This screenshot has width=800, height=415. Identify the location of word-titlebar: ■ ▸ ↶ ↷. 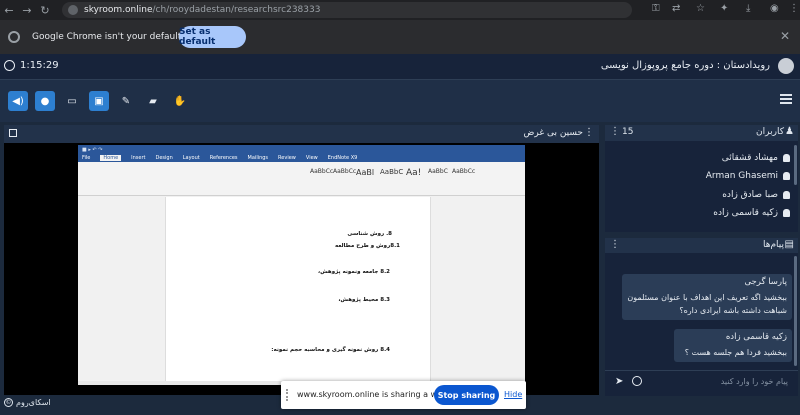
(301, 149).